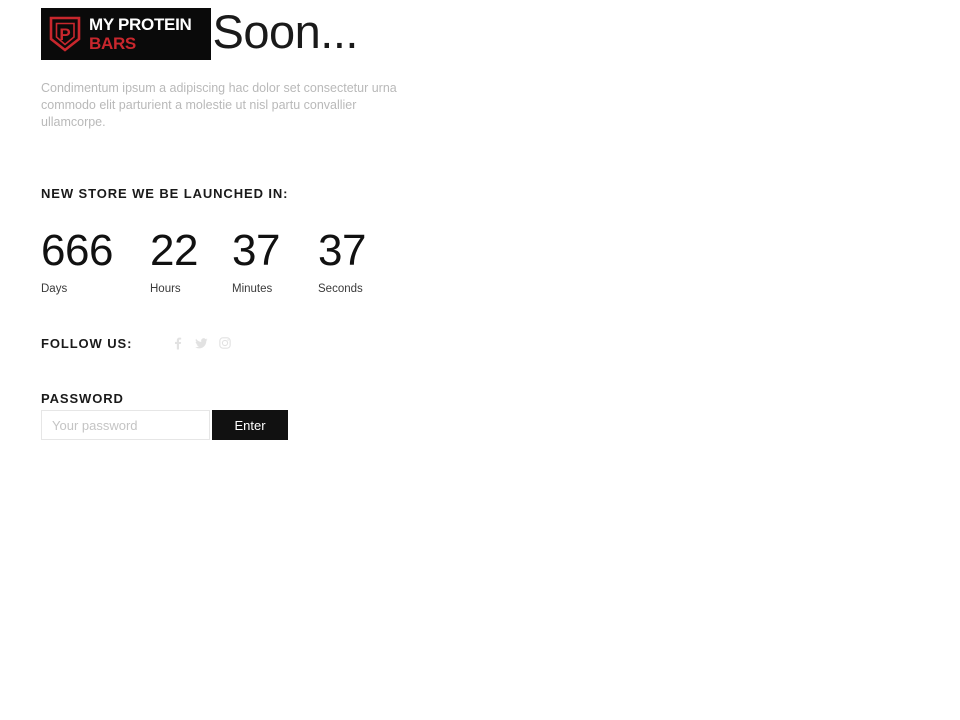  I want to click on follow-us-section: FOLLOW US:, so click(139, 343).